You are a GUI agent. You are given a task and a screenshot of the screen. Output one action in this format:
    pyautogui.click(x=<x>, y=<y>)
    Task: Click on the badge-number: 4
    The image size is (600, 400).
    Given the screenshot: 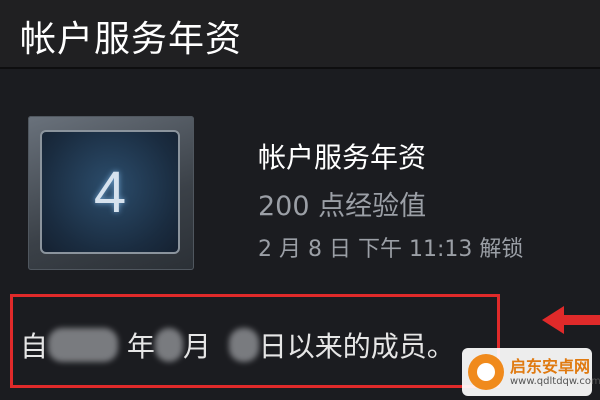 What is the action you would take?
    pyautogui.click(x=110, y=192)
    